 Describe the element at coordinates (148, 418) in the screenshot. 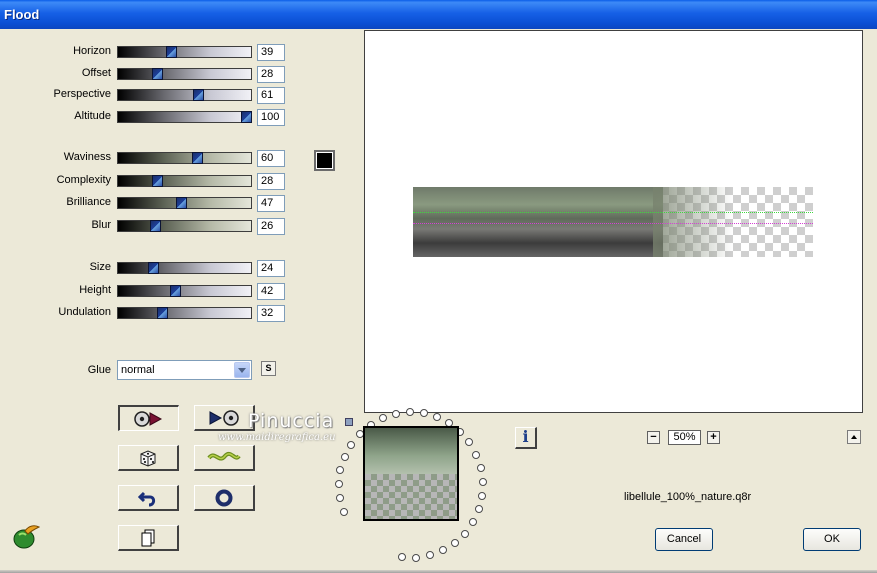

I see `reset-left-button` at that location.